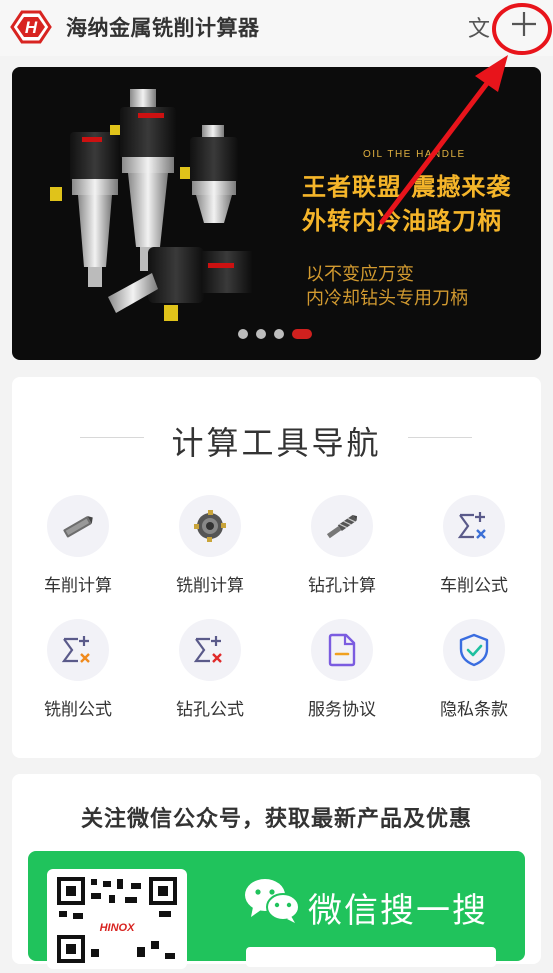 This screenshot has width=553, height=973. I want to click on follow-title: 关注微信公众号，获取最新产品及优惠, so click(276, 819).